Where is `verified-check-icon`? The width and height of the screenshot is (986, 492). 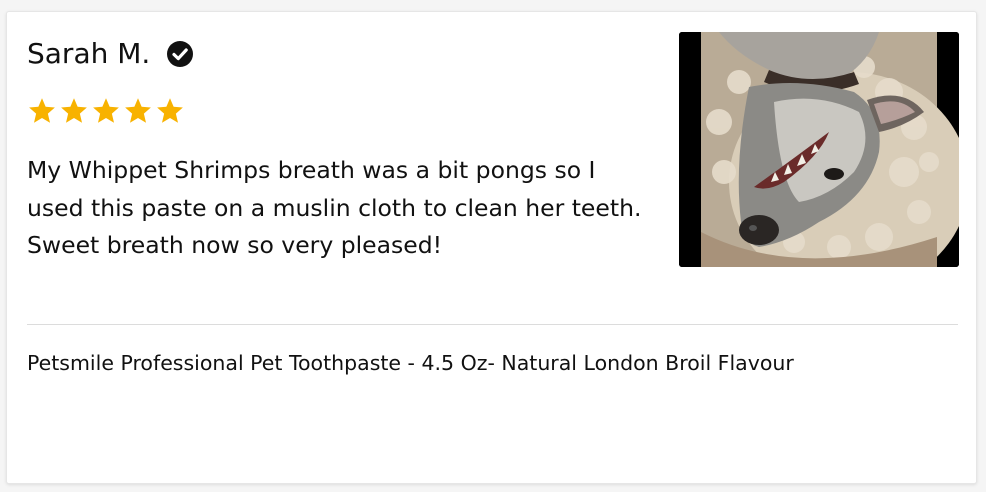
verified-check-icon is located at coordinates (180, 54).